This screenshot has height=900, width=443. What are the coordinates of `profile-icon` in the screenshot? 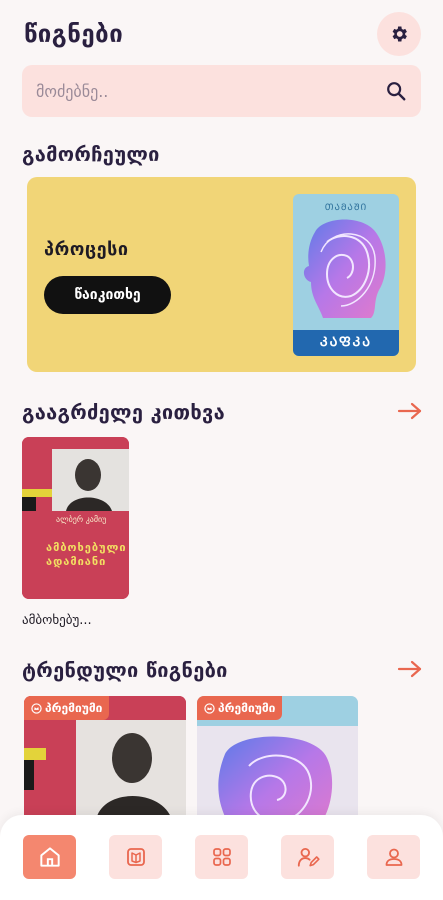 It's located at (393, 857).